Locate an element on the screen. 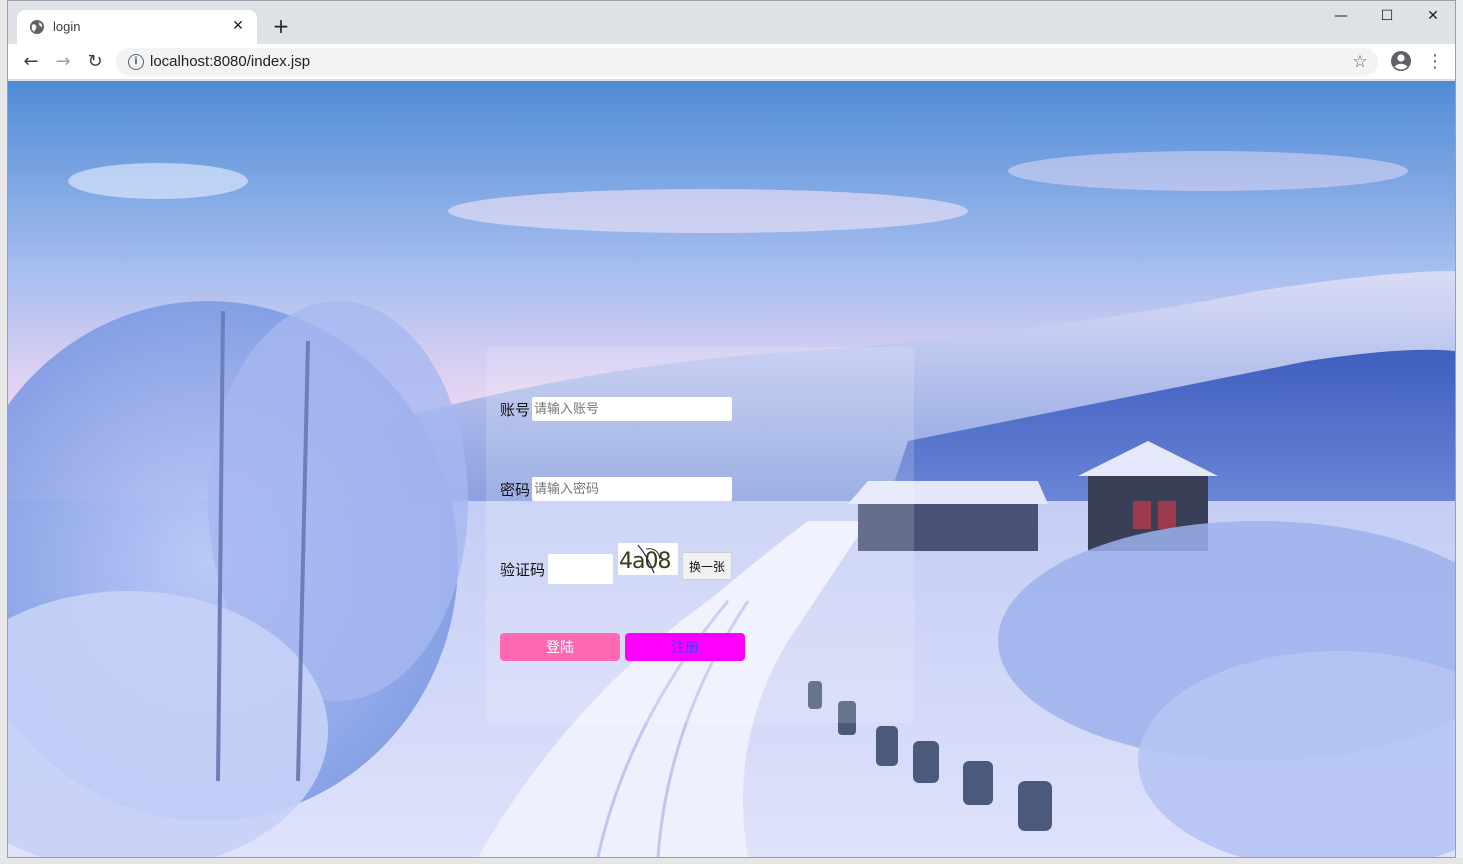 Image resolution: width=1463 pixels, height=864 pixels. star-icon: ☆ is located at coordinates (1360, 62).